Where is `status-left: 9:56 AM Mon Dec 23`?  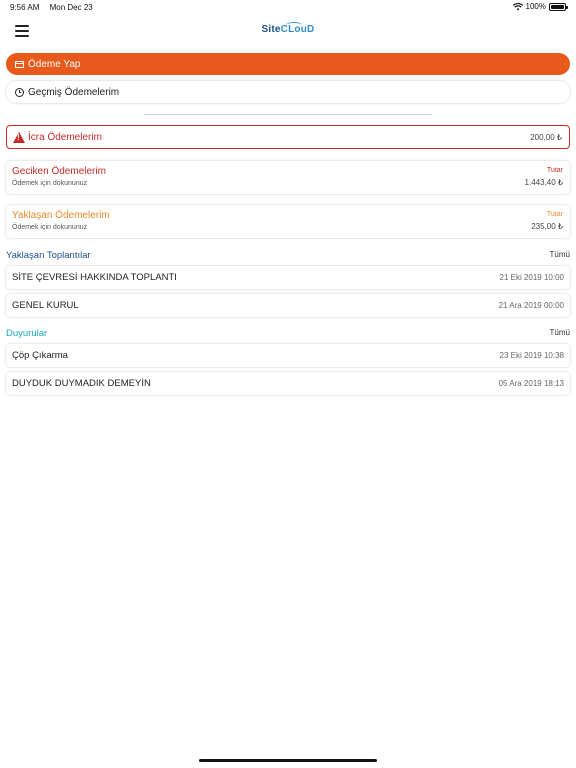 status-left: 9:56 AM Mon Dec 23 is located at coordinates (55, 7).